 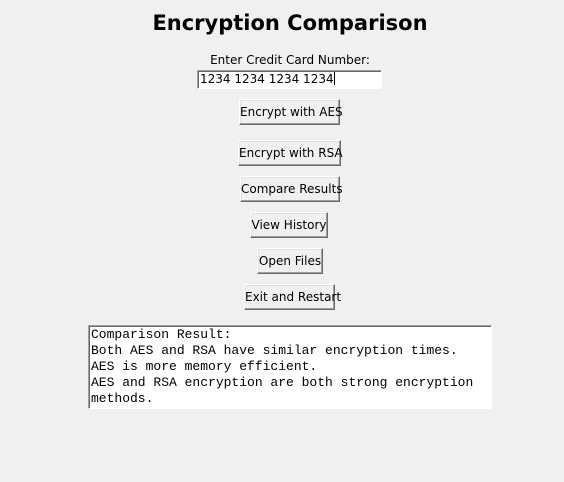 What do you see at coordinates (161, 334) in the screenshot?
I see `result-line: Comparison Result:` at bounding box center [161, 334].